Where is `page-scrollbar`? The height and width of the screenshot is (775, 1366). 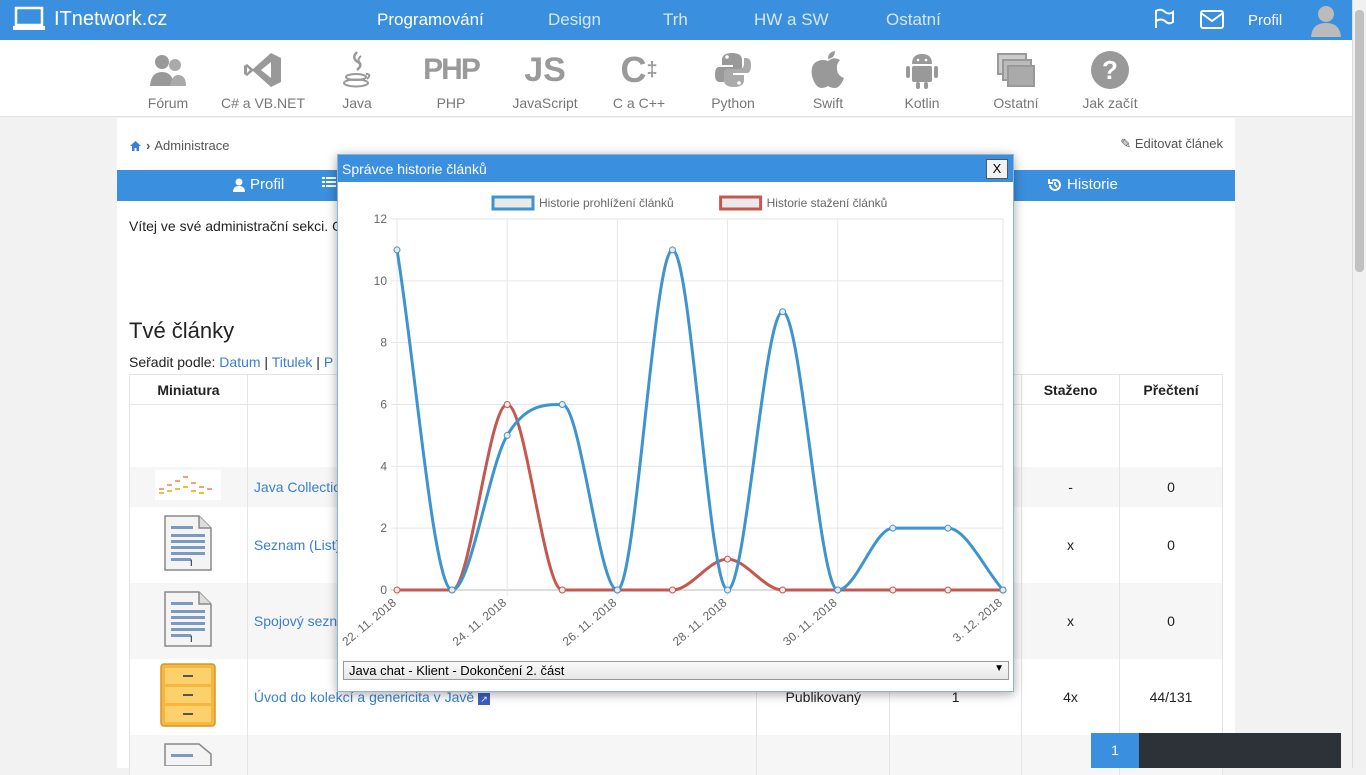
page-scrollbar is located at coordinates (1359, 384).